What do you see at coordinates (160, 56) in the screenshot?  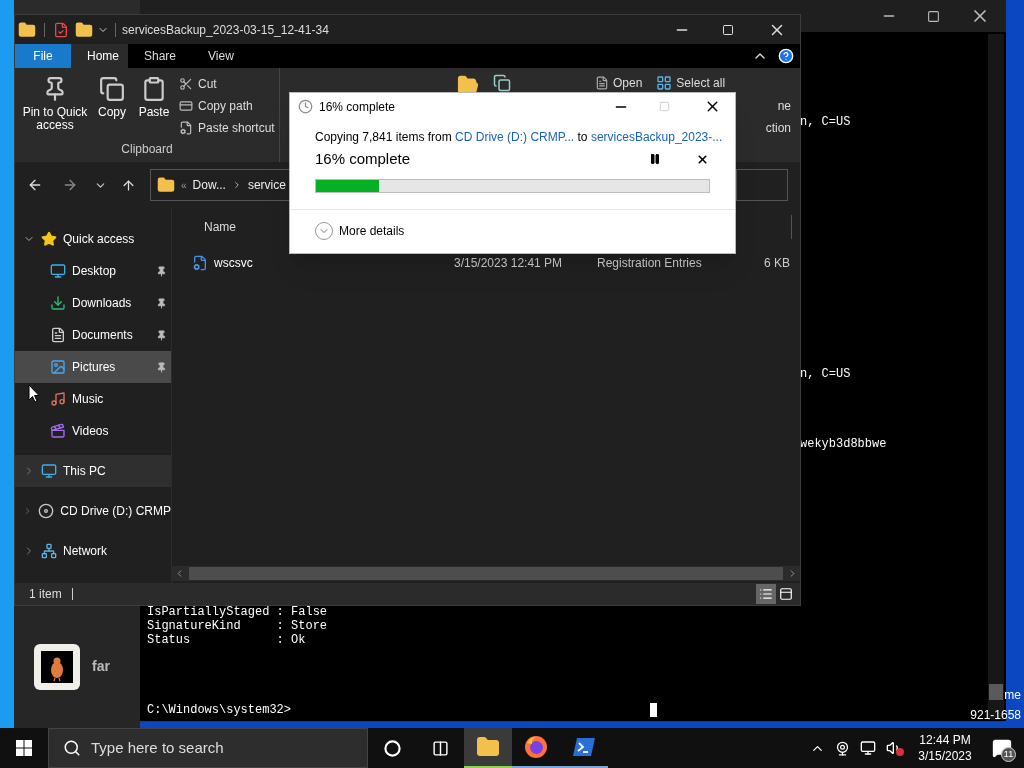 I see `ribbon-tab: Share` at bounding box center [160, 56].